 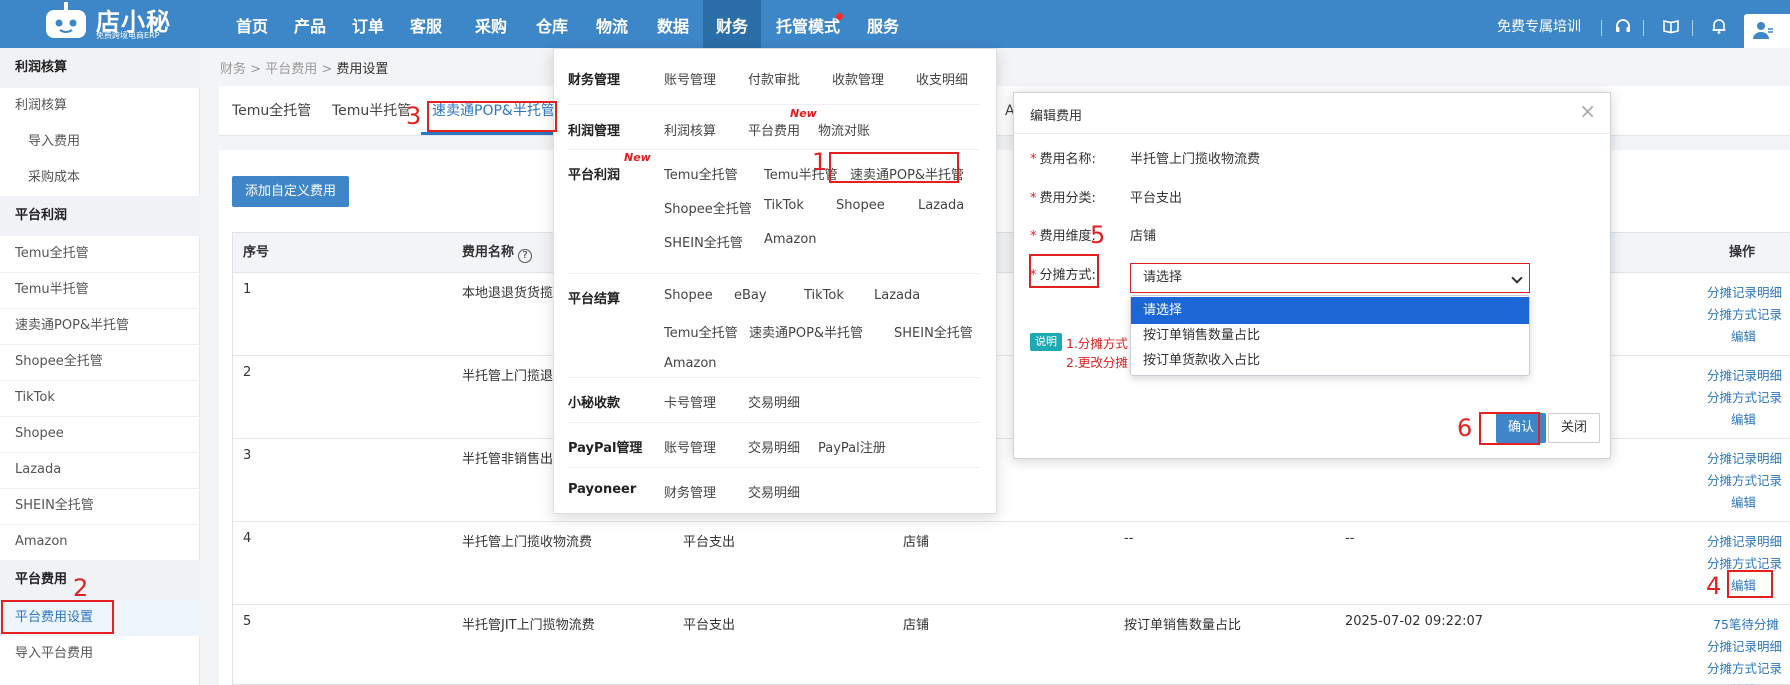 What do you see at coordinates (1098, 235) in the screenshot?
I see `annotation-number-5: 5` at bounding box center [1098, 235].